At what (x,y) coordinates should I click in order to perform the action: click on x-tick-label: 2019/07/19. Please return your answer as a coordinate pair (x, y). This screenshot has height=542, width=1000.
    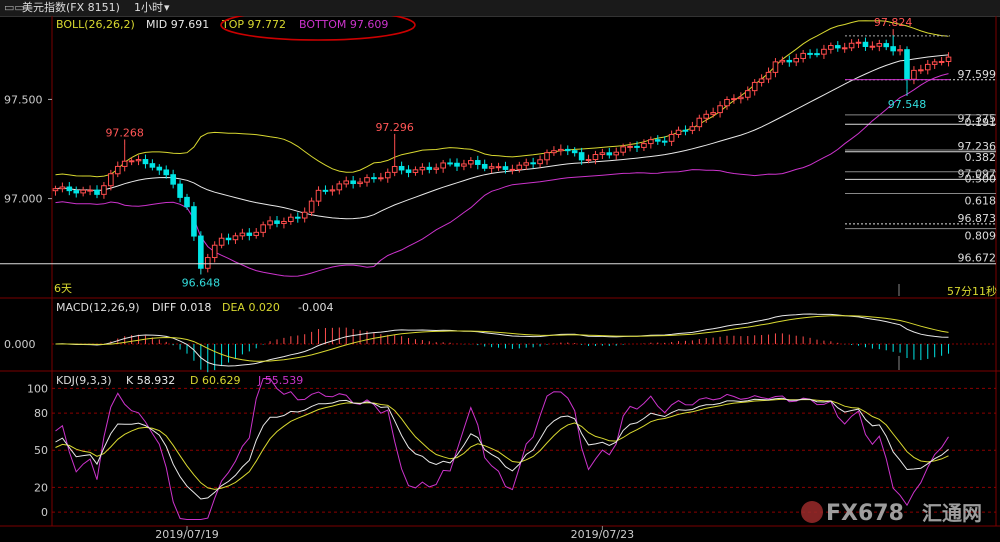
    Looking at the image, I should click on (186, 534).